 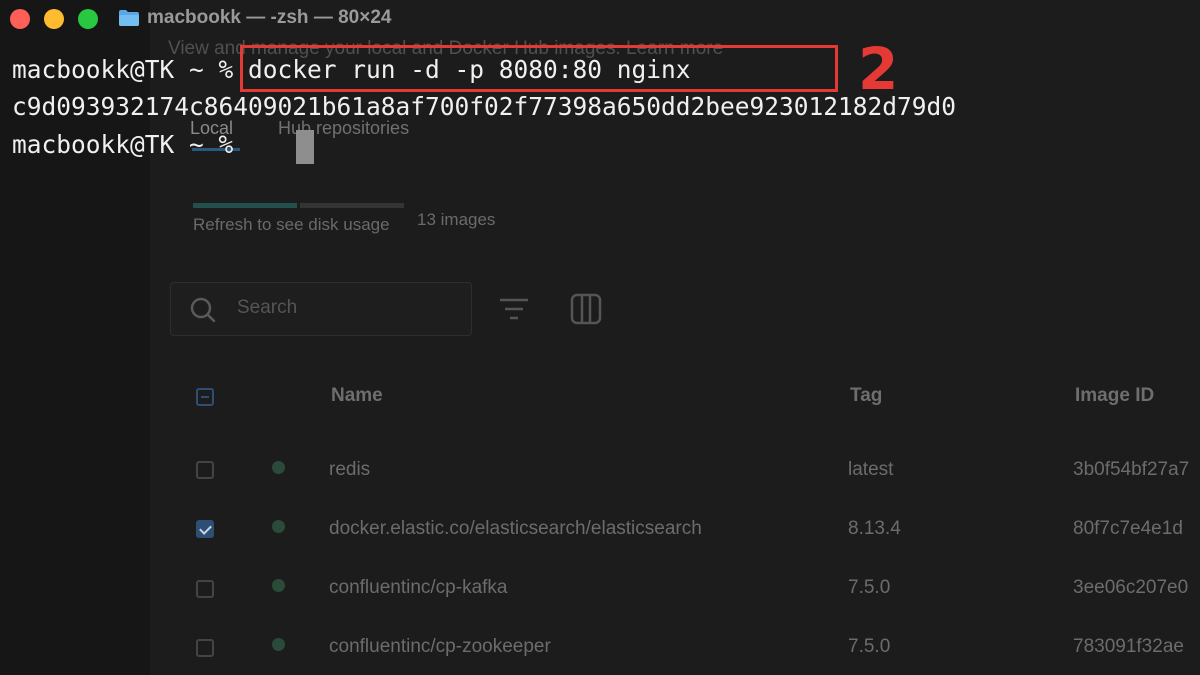 I want to click on column-header-name: Name, so click(x=357, y=396).